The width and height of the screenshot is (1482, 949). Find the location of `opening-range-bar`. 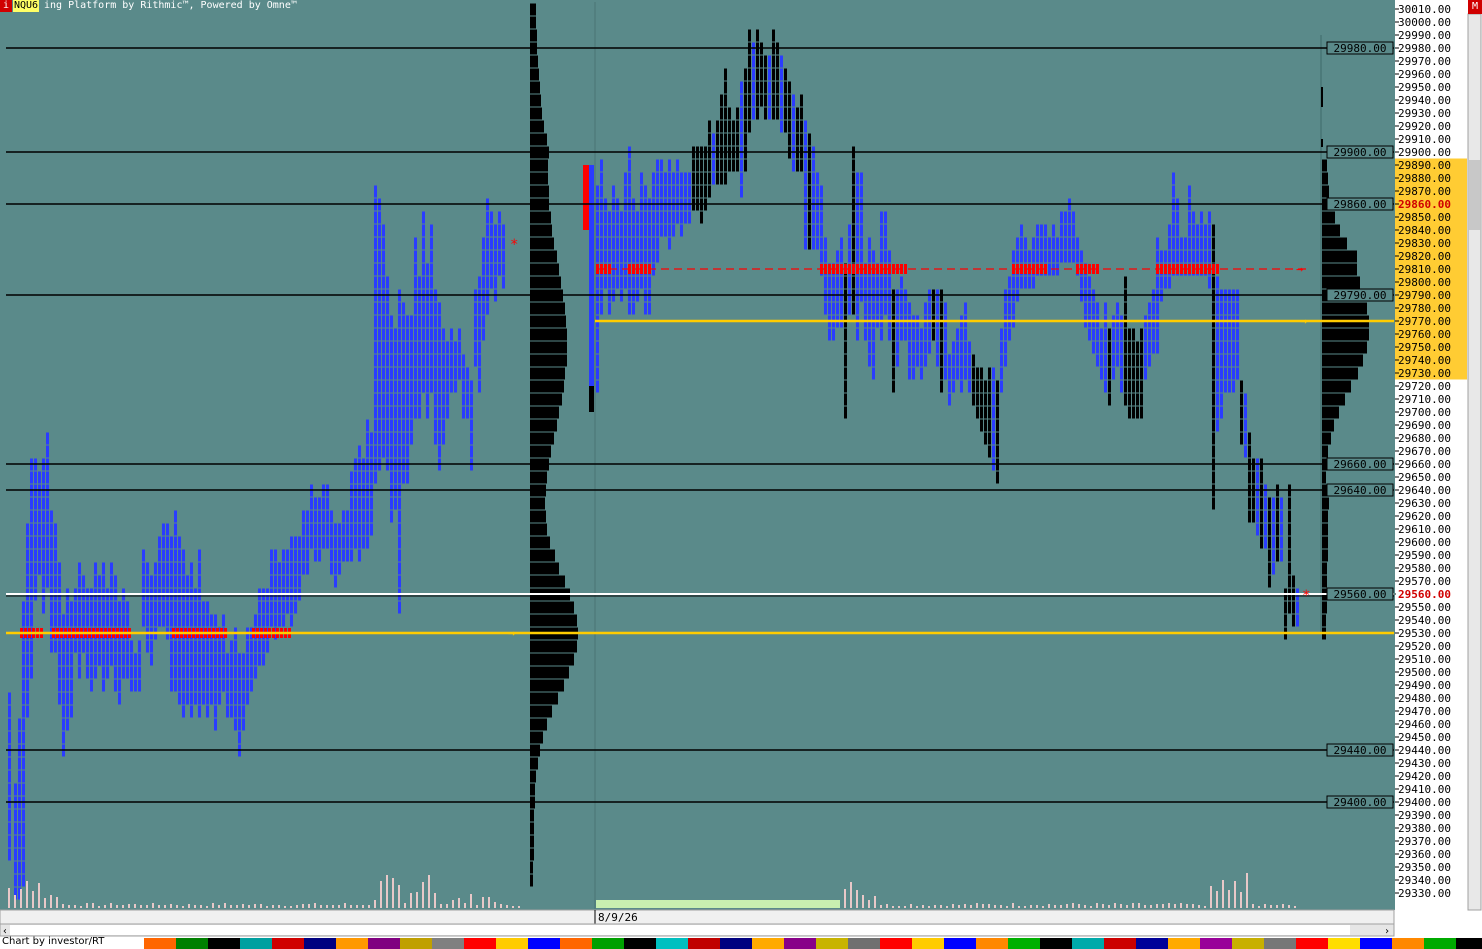

opening-range-bar is located at coordinates (591, 282).